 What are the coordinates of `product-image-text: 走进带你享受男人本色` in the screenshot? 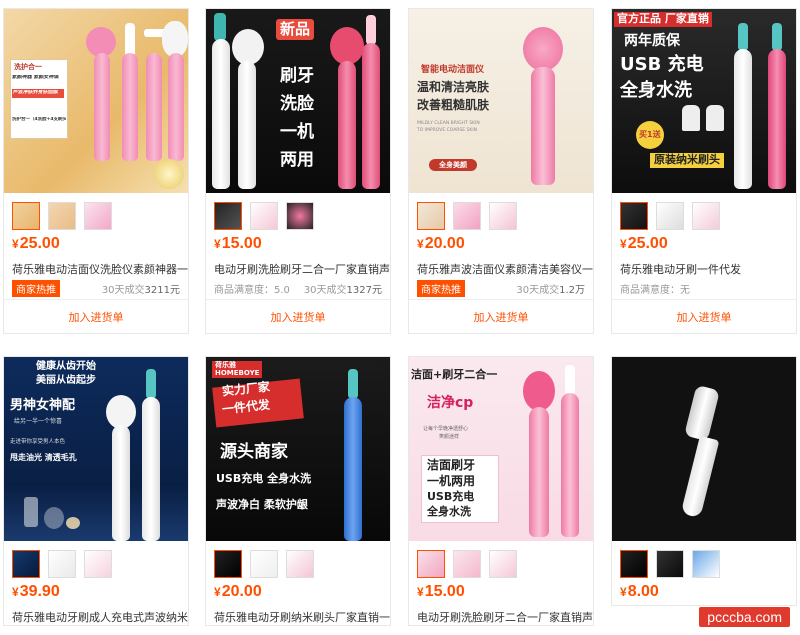 It's located at (38, 442).